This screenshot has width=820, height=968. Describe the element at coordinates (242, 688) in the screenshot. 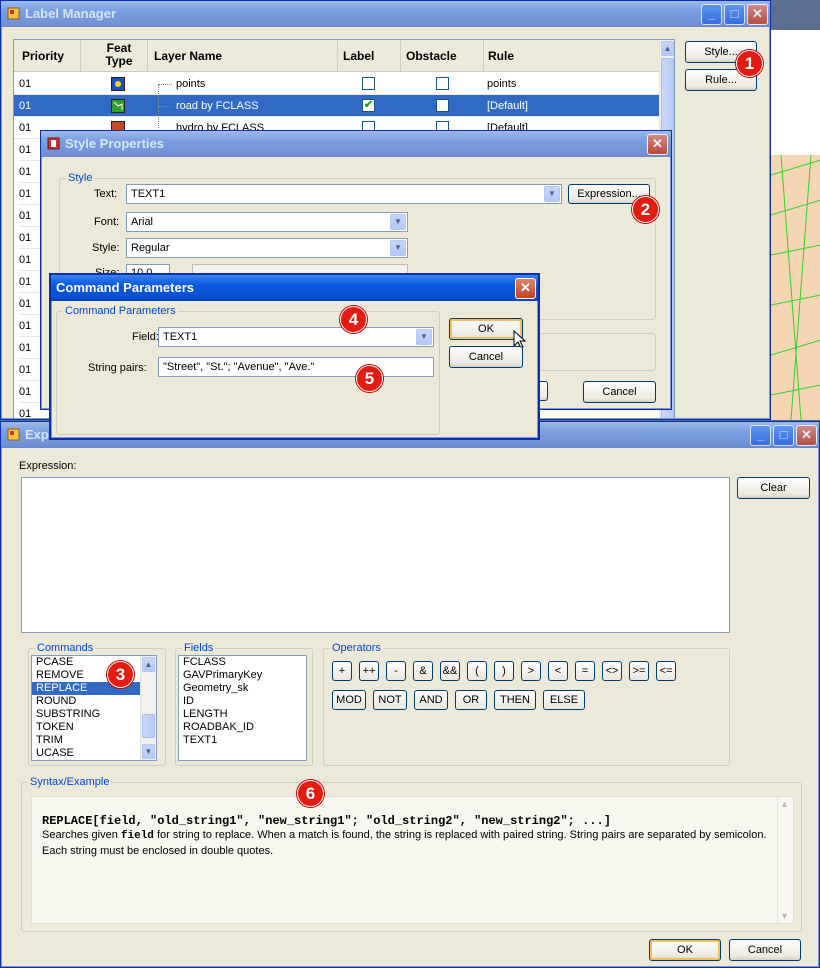

I see `field-item: Geometry_sk` at that location.